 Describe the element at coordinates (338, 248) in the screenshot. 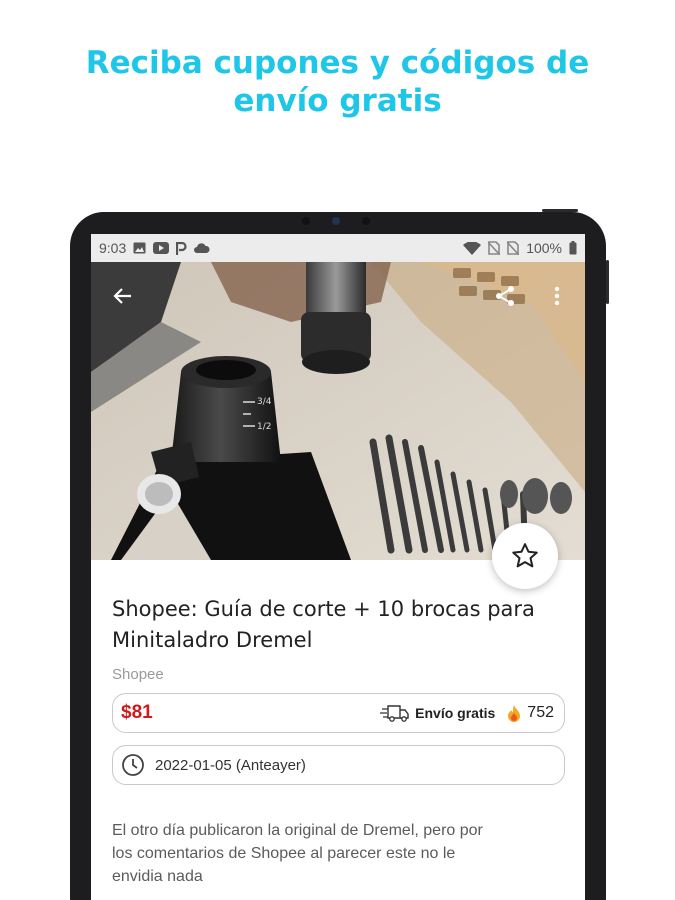

I see `status-bar: 9:03 100%` at that location.